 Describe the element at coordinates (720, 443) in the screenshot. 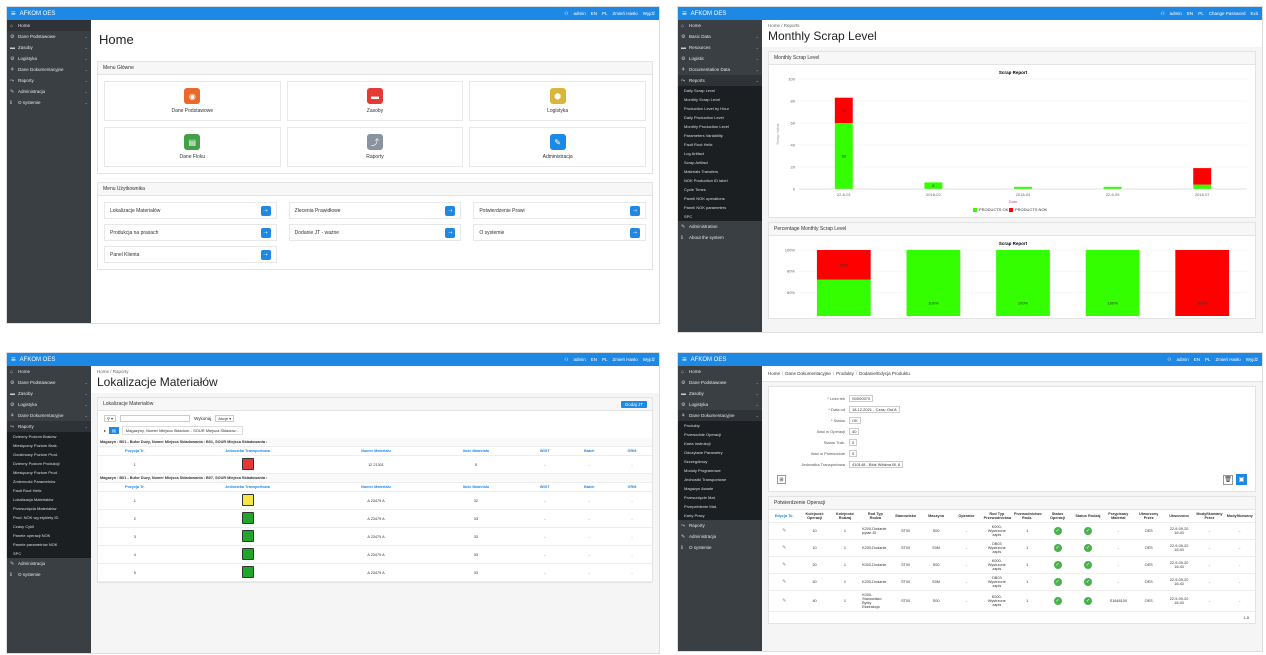

I see `sidebar-subitem-karta-instrukcji: Karta Instrukcji` at that location.